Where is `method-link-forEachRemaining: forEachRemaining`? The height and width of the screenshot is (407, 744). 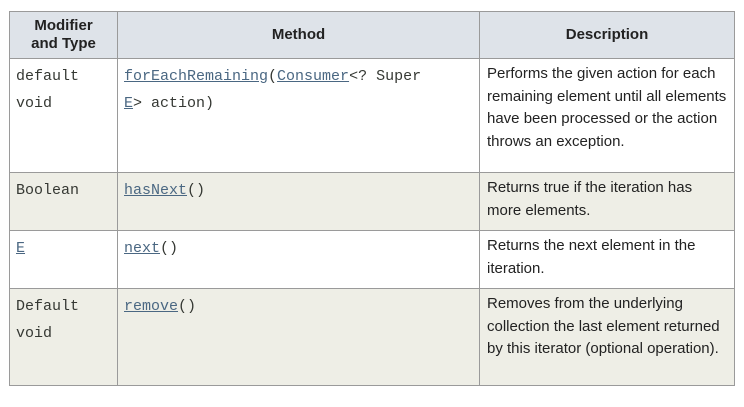 method-link-forEachRemaining: forEachRemaining is located at coordinates (196, 76).